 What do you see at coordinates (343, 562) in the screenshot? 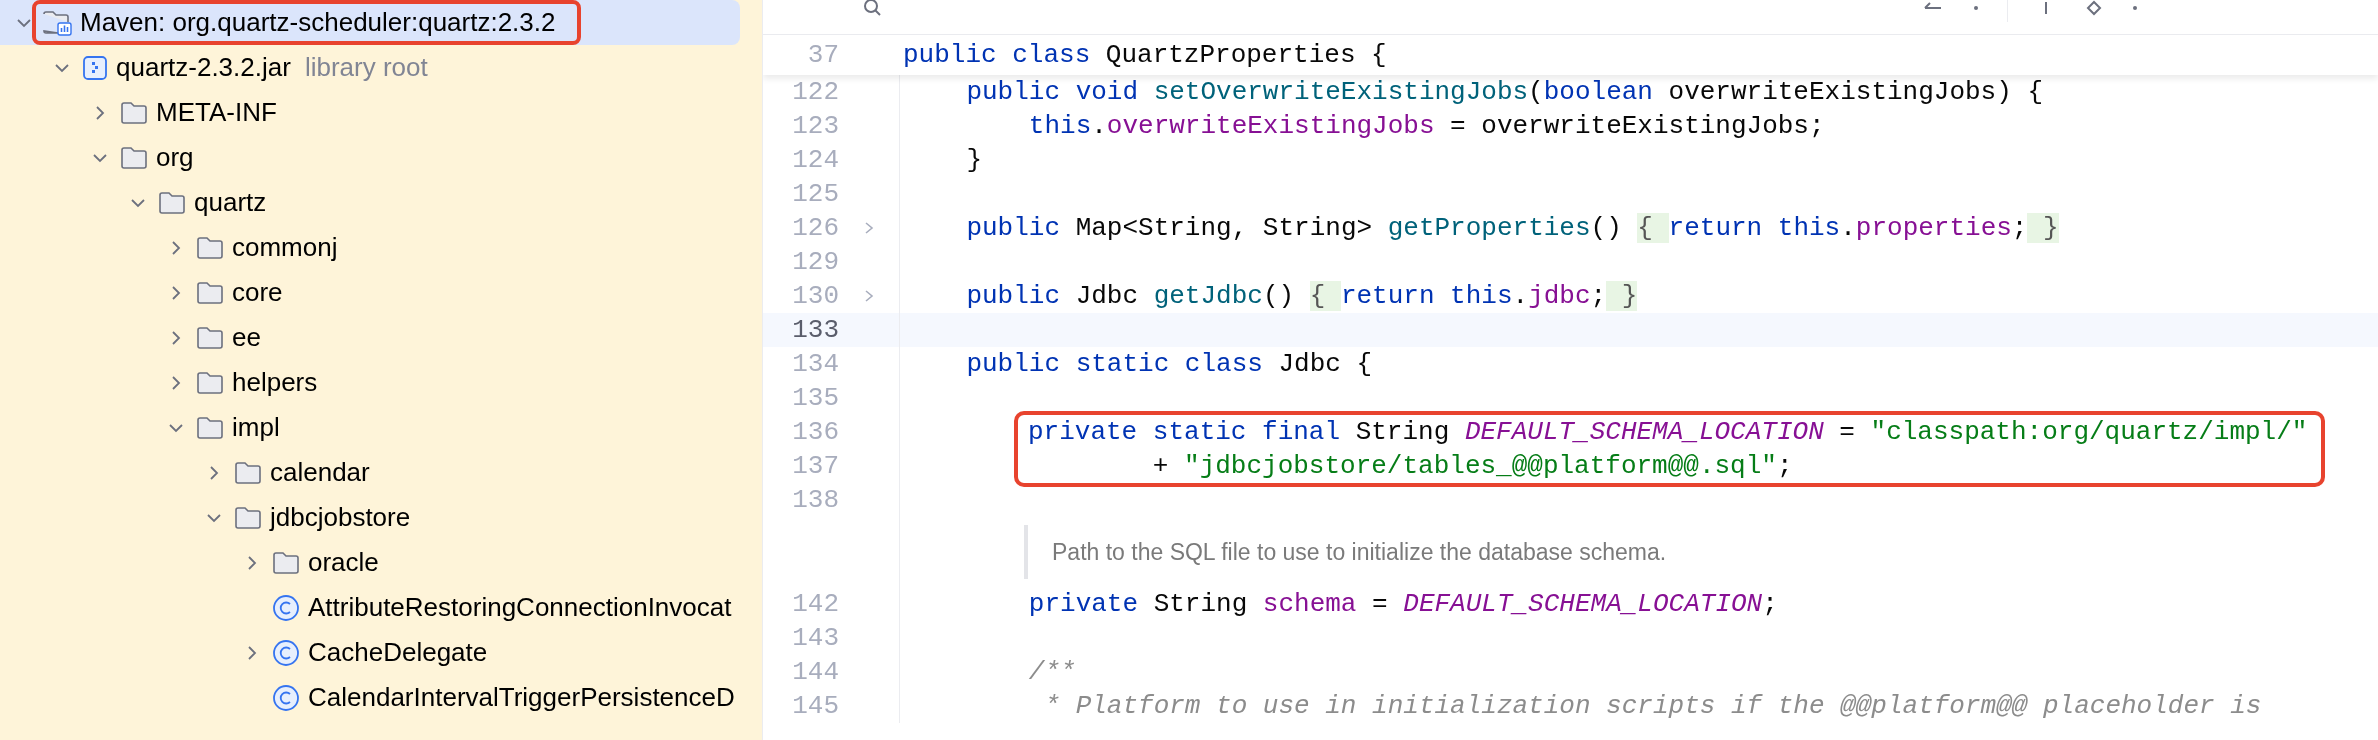
I see `tree-item-label: oracle` at bounding box center [343, 562].